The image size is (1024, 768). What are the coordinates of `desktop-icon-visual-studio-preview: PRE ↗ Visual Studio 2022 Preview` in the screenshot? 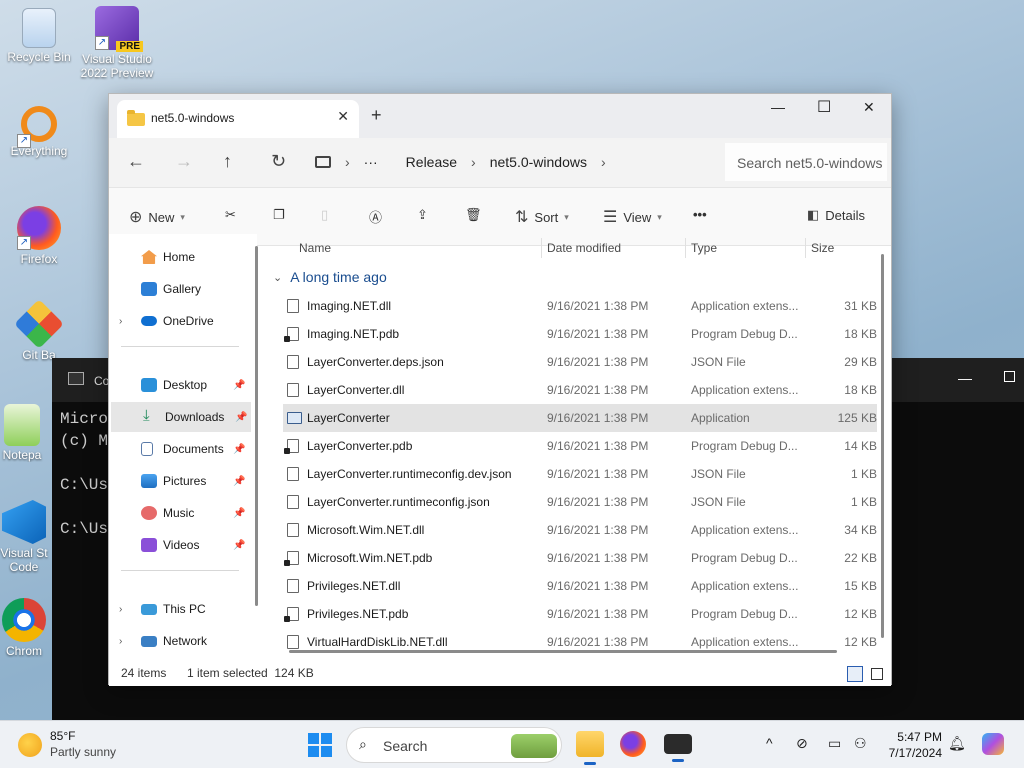 It's located at (117, 43).